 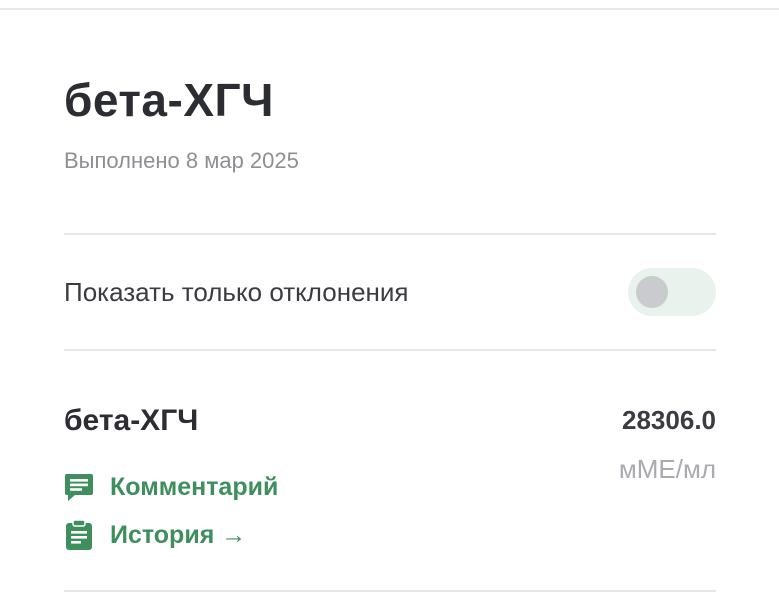 I want to click on history-link-label: История →, so click(x=178, y=535).